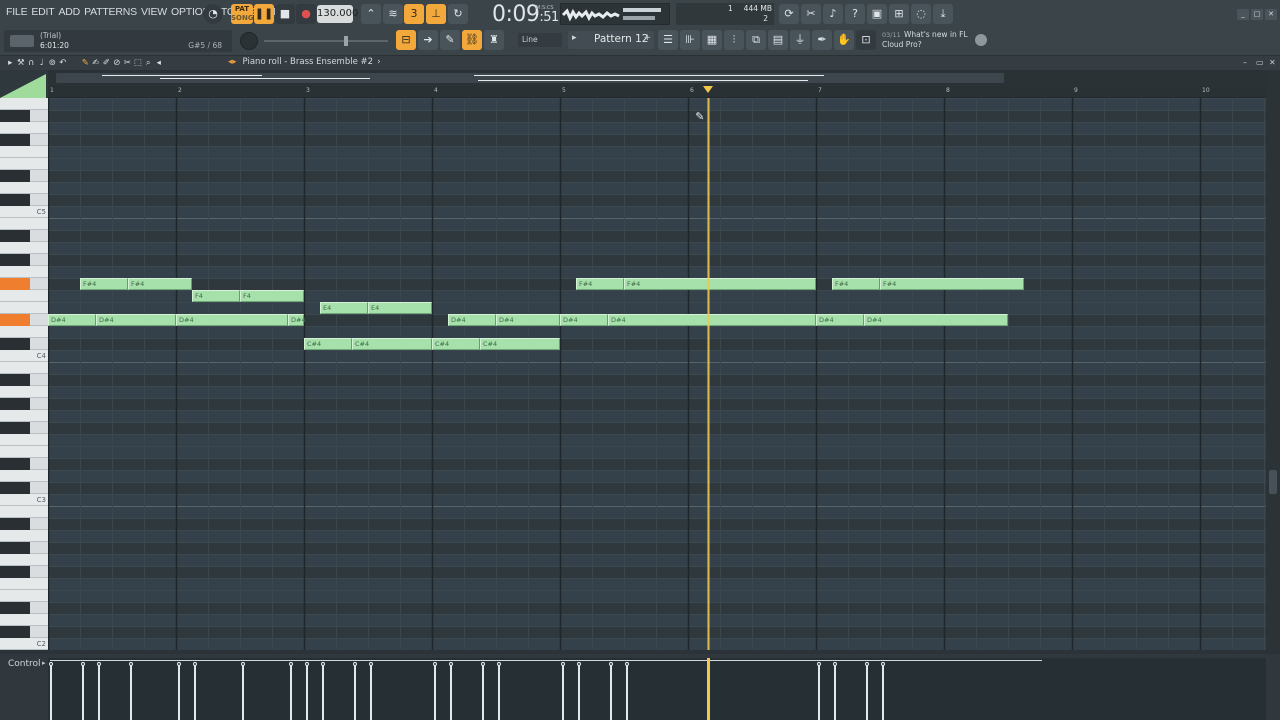 The width and height of the screenshot is (1280, 720). I want to click on menu-view: VIEW, so click(154, 12).